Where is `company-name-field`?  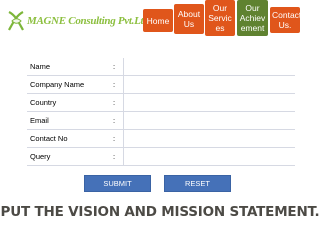 company-name-field is located at coordinates (208, 84).